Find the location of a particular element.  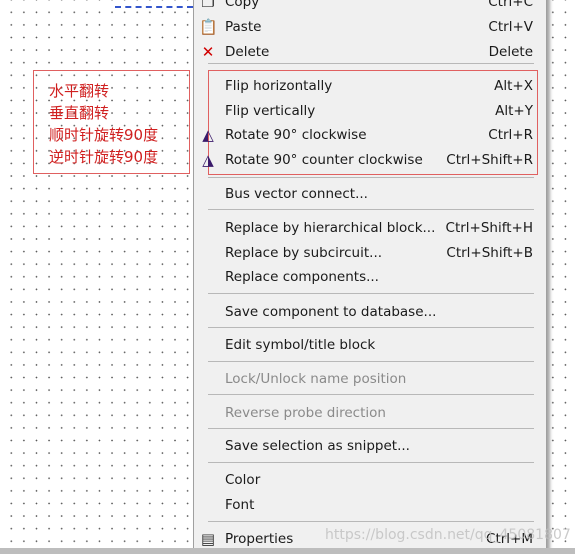

menu-item-label: Rotate 90° counter clockwise is located at coordinates (324, 160).